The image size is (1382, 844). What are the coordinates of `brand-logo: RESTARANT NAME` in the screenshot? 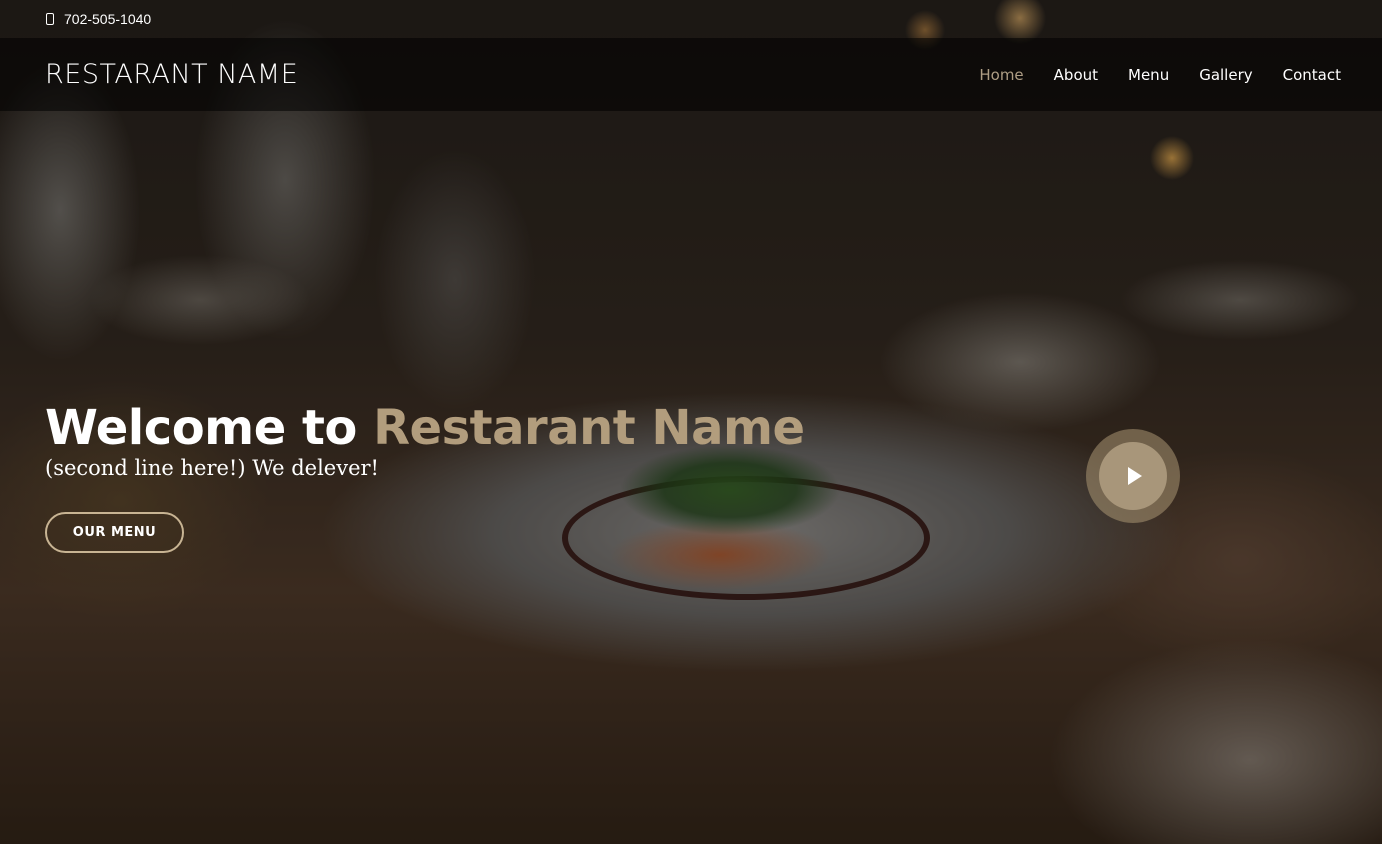 It's located at (171, 74).